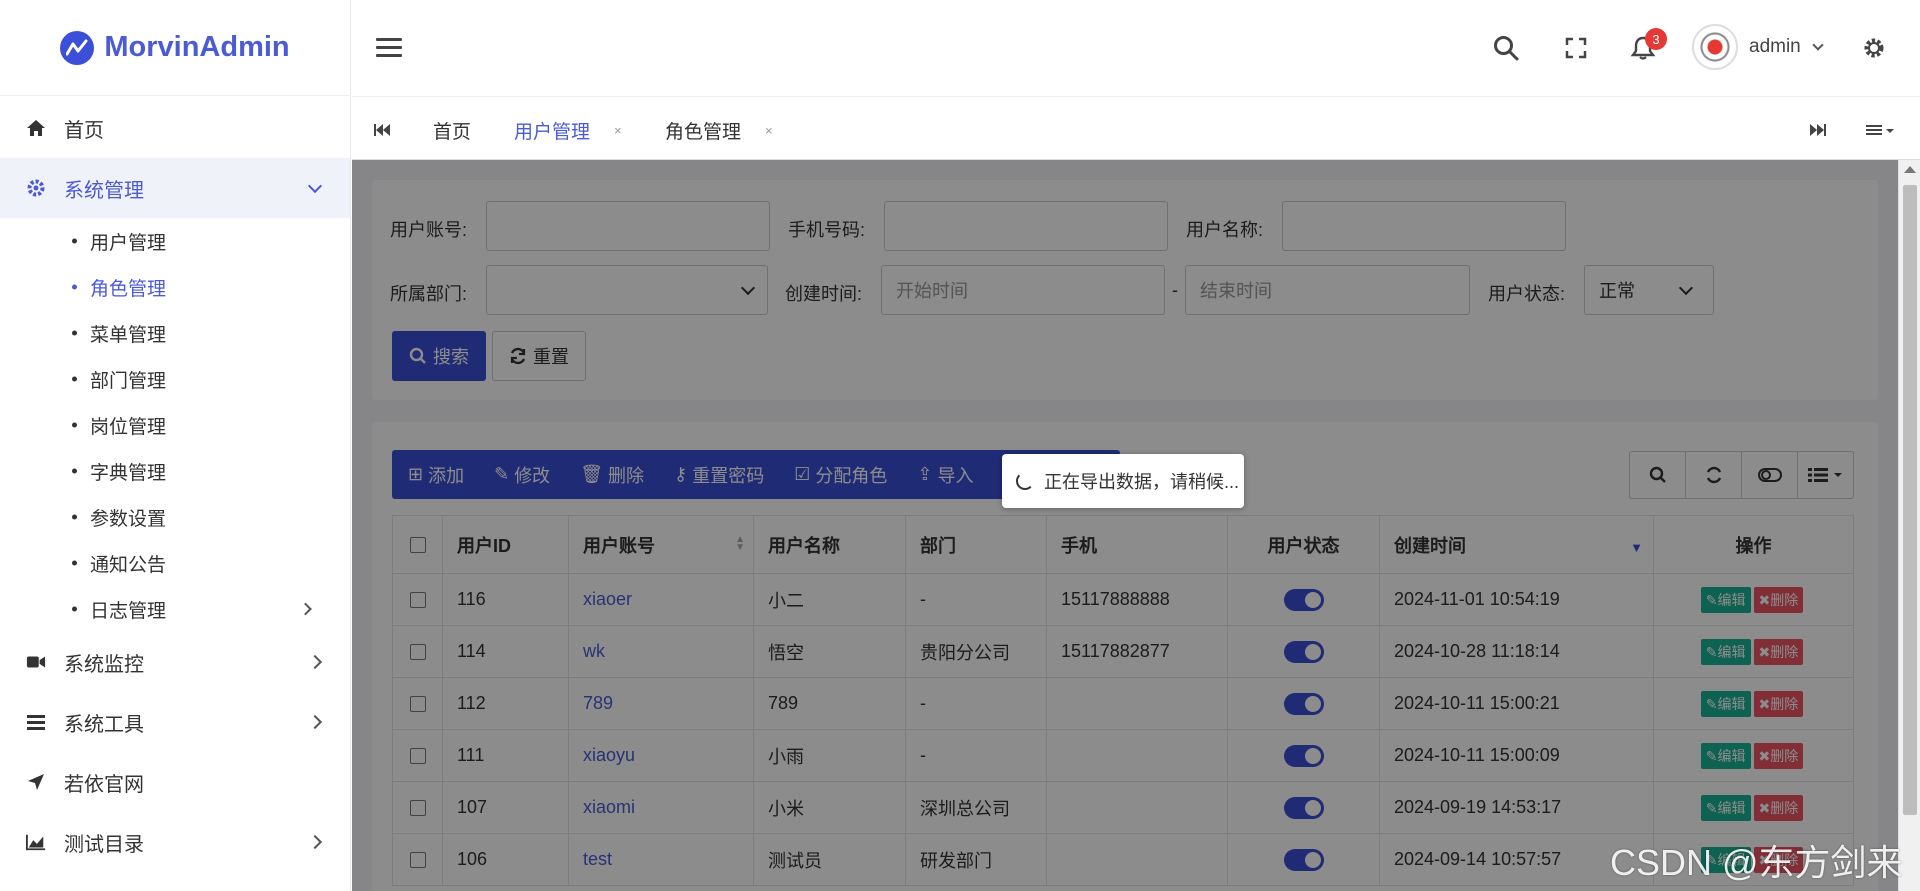 Image resolution: width=1920 pixels, height=891 pixels. Describe the element at coordinates (1756, 862) in the screenshot. I see `watermark: CSDN @东方剑来` at that location.